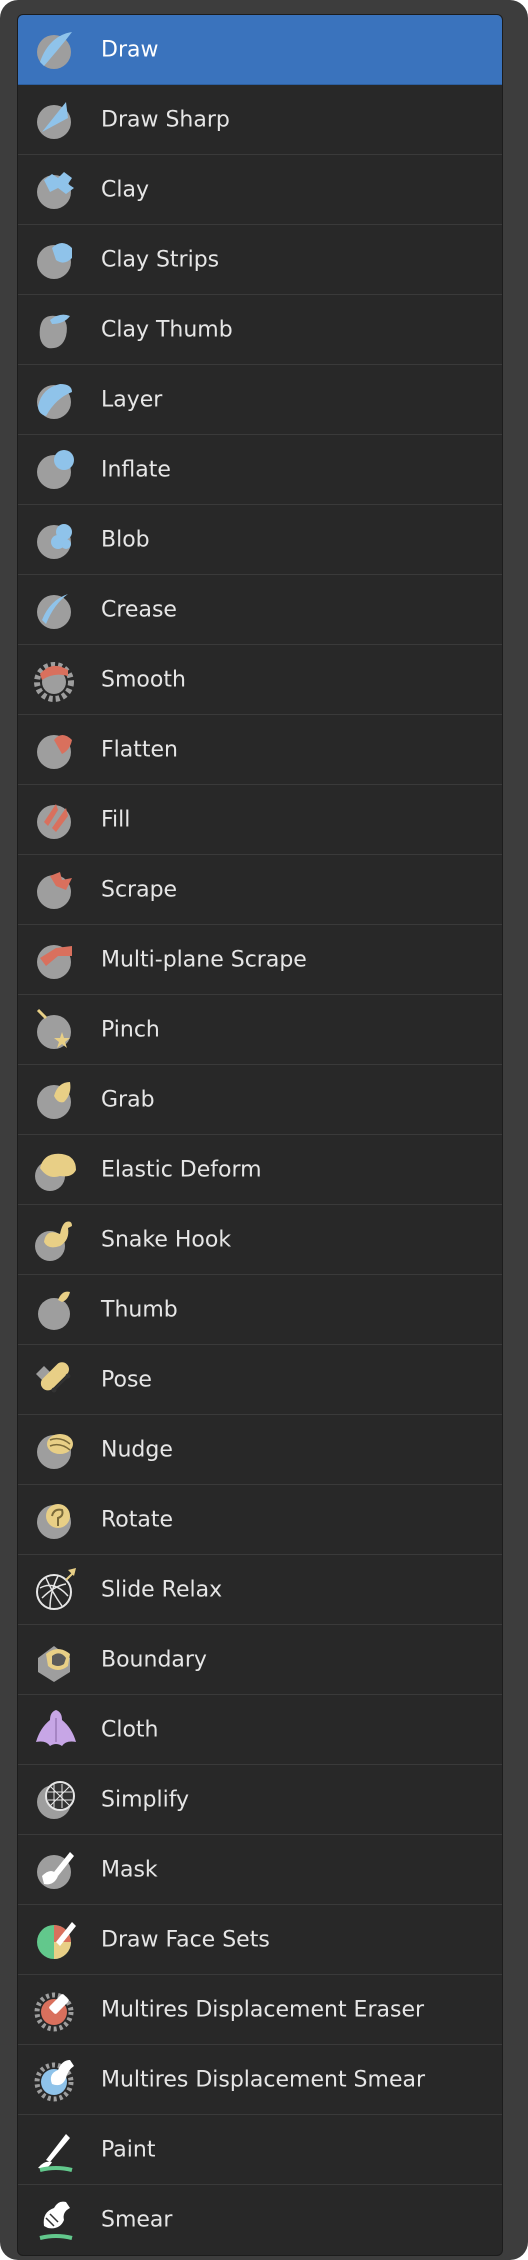  I want to click on inflate-icon, so click(56, 470).